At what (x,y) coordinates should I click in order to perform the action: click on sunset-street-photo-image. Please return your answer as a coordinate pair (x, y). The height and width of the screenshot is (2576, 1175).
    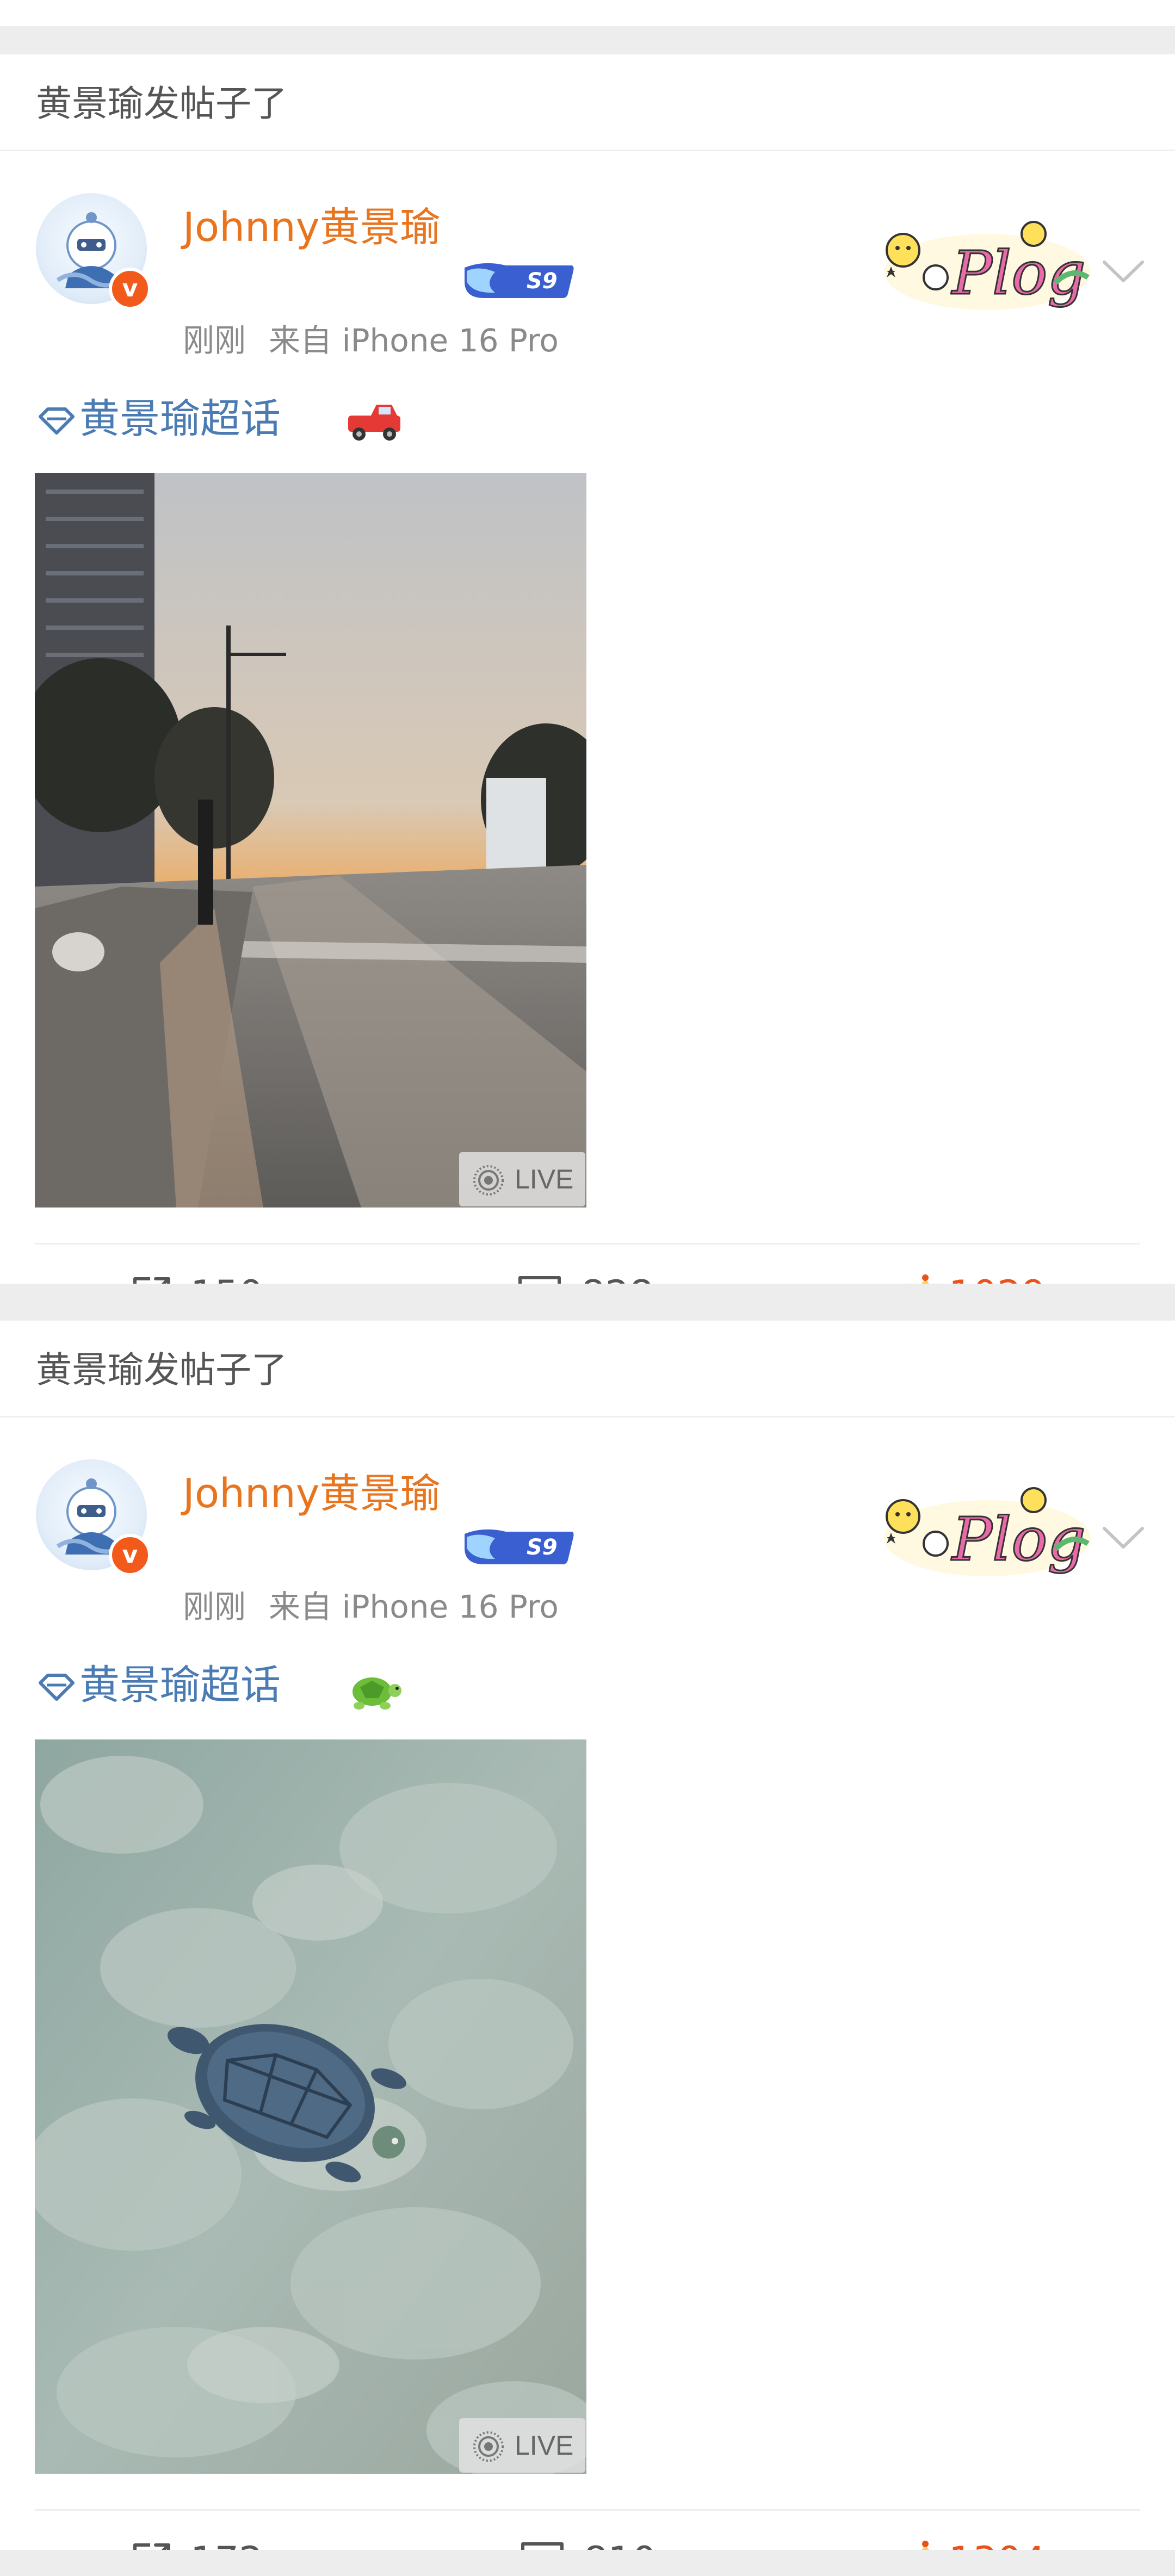
    Looking at the image, I should click on (310, 840).